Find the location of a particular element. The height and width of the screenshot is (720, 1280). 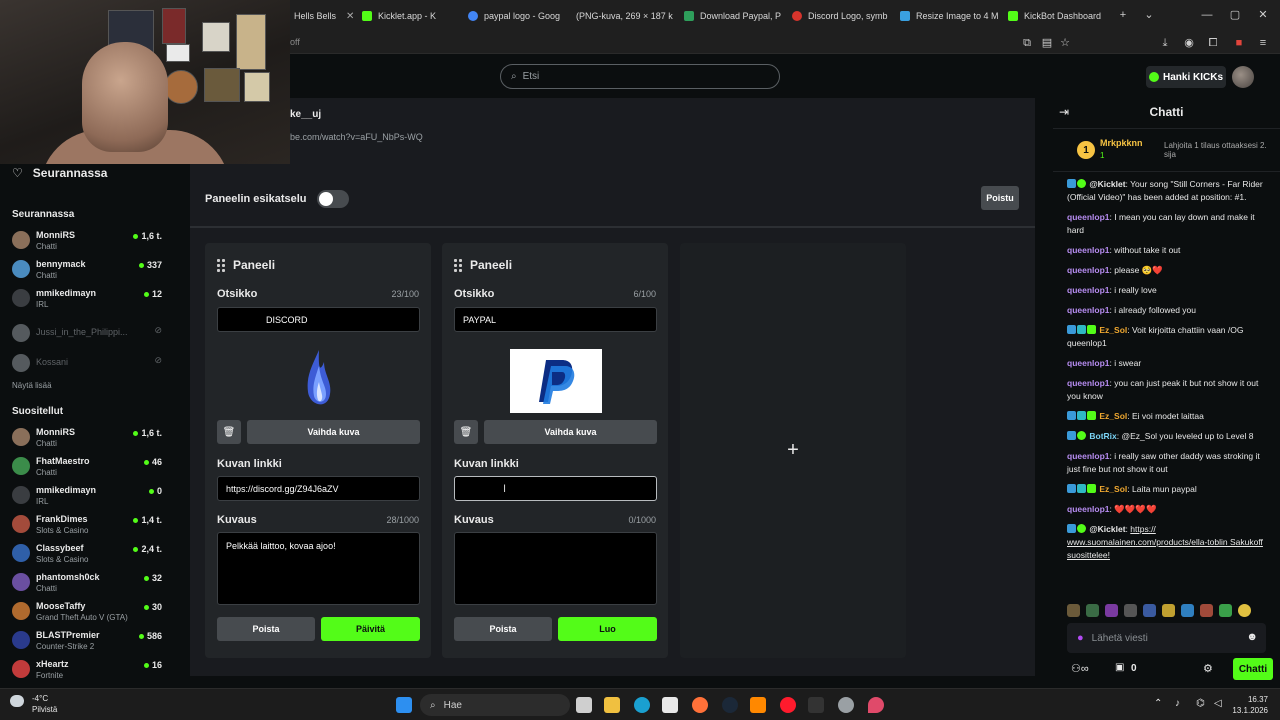

sidebar-channel: FrankDimes Slots & Casino 1,4 t. is located at coordinates (87, 525).